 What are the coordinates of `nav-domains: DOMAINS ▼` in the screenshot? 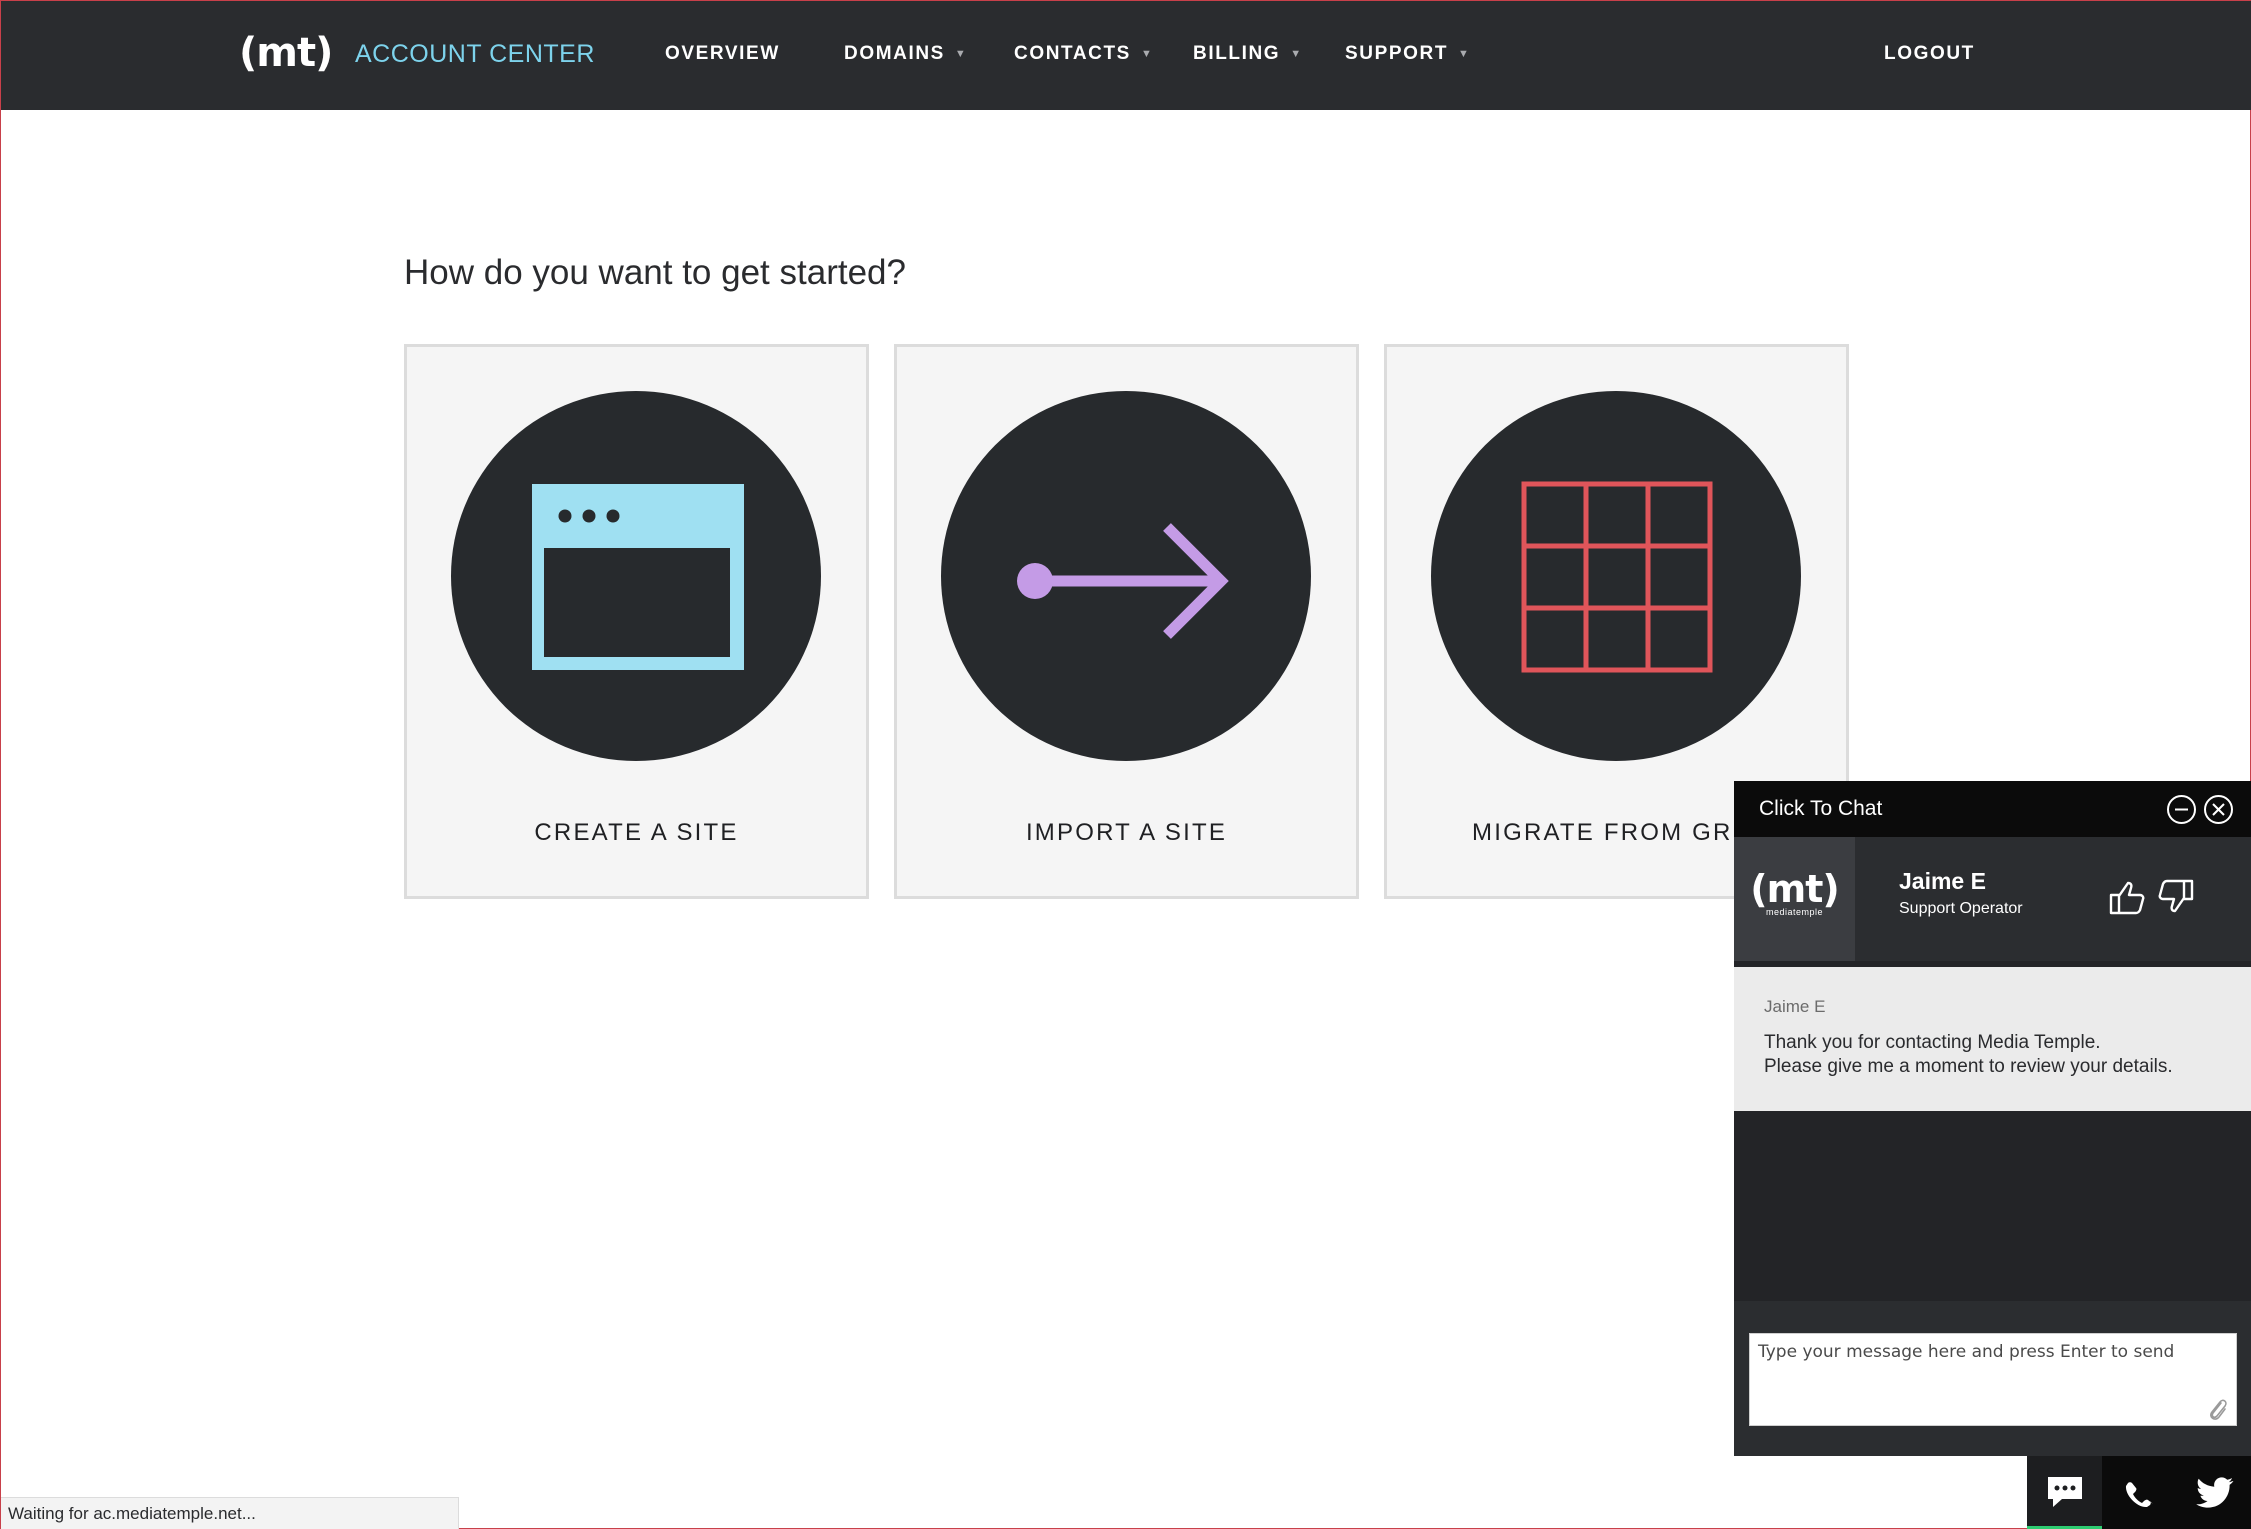 It's located at (905, 54).